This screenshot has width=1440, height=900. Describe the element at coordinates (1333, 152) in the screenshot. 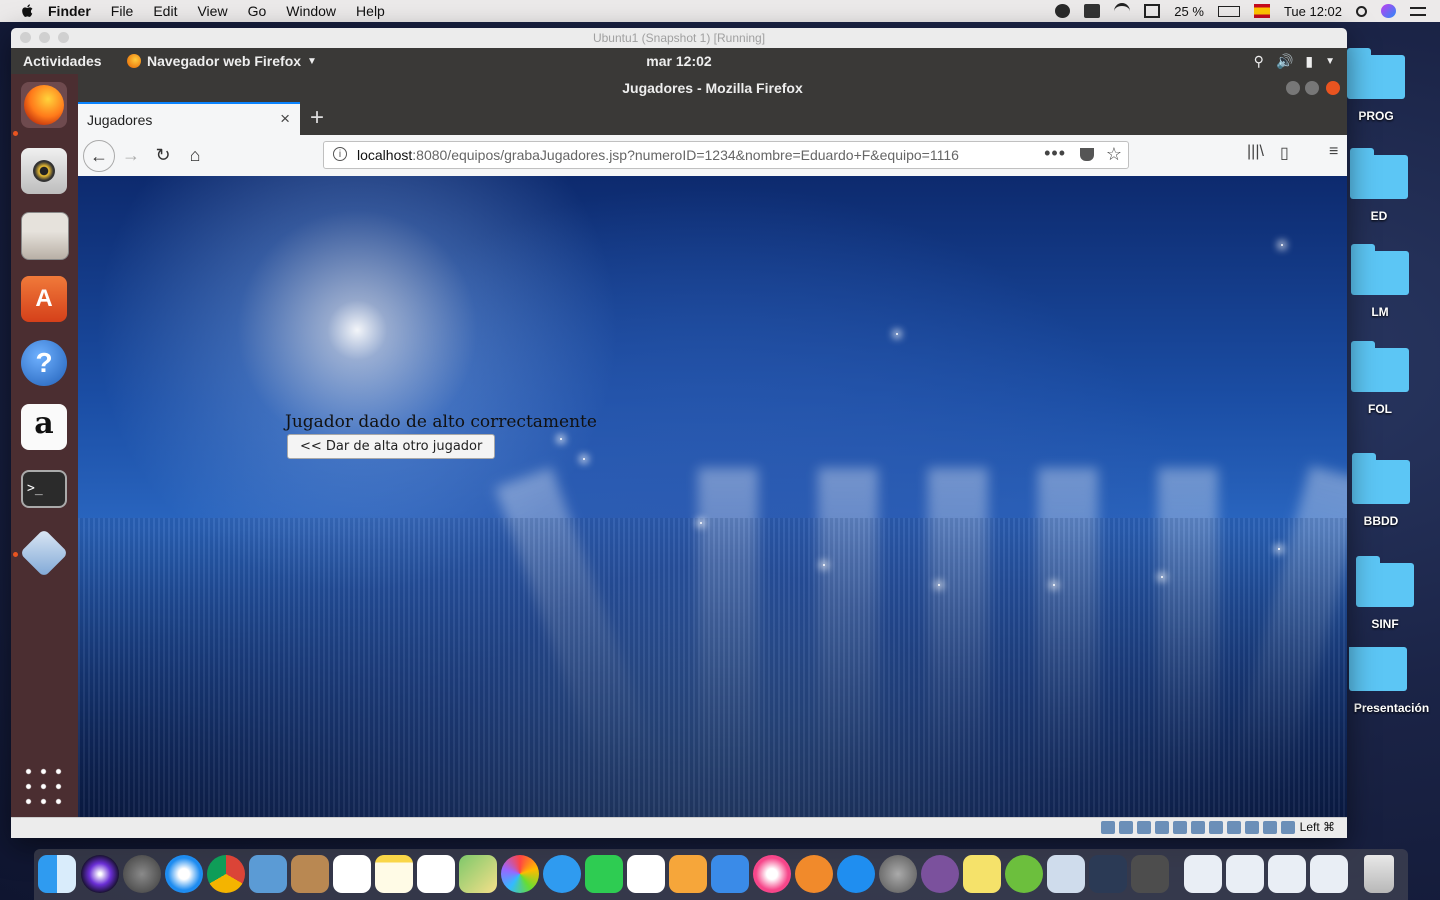

I see `hamburger-menu-icon: ≡` at that location.